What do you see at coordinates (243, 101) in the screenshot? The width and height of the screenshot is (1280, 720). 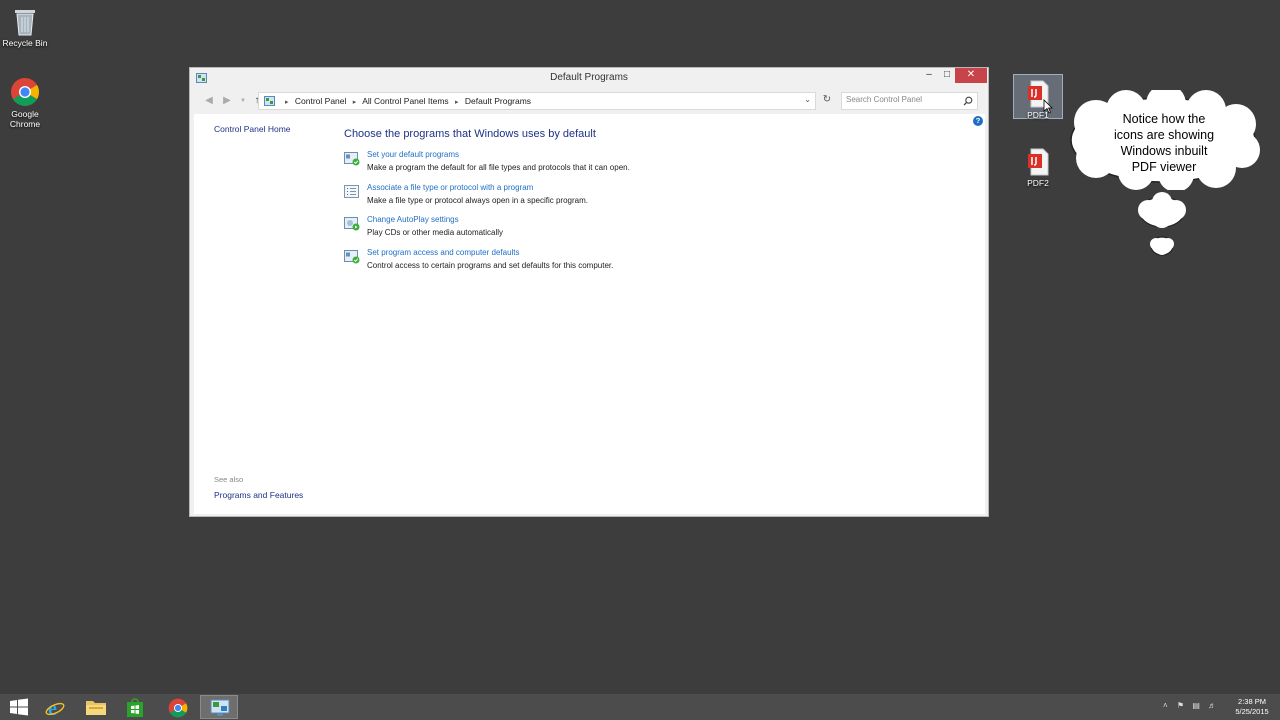 I see `recent-locations-chevron-icon: ▼` at bounding box center [243, 101].